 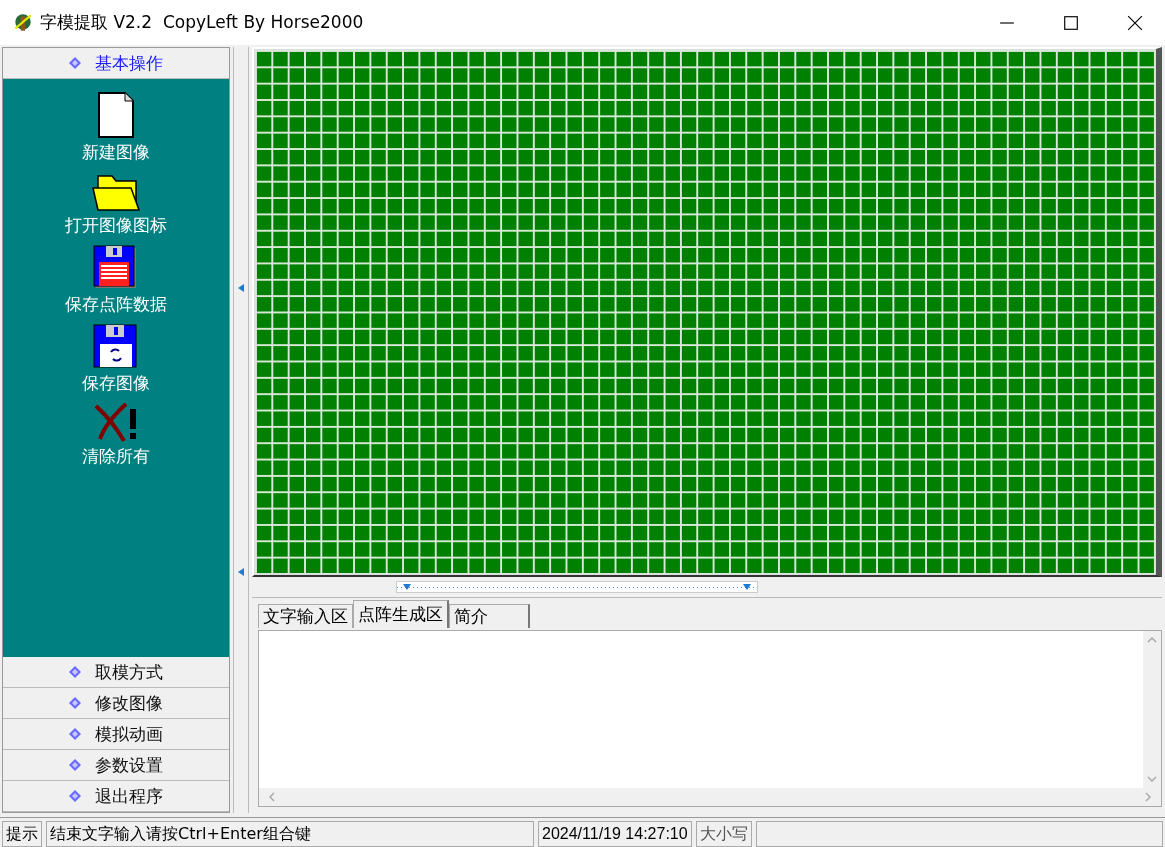 What do you see at coordinates (116, 115) in the screenshot?
I see `blank-page-icon` at bounding box center [116, 115].